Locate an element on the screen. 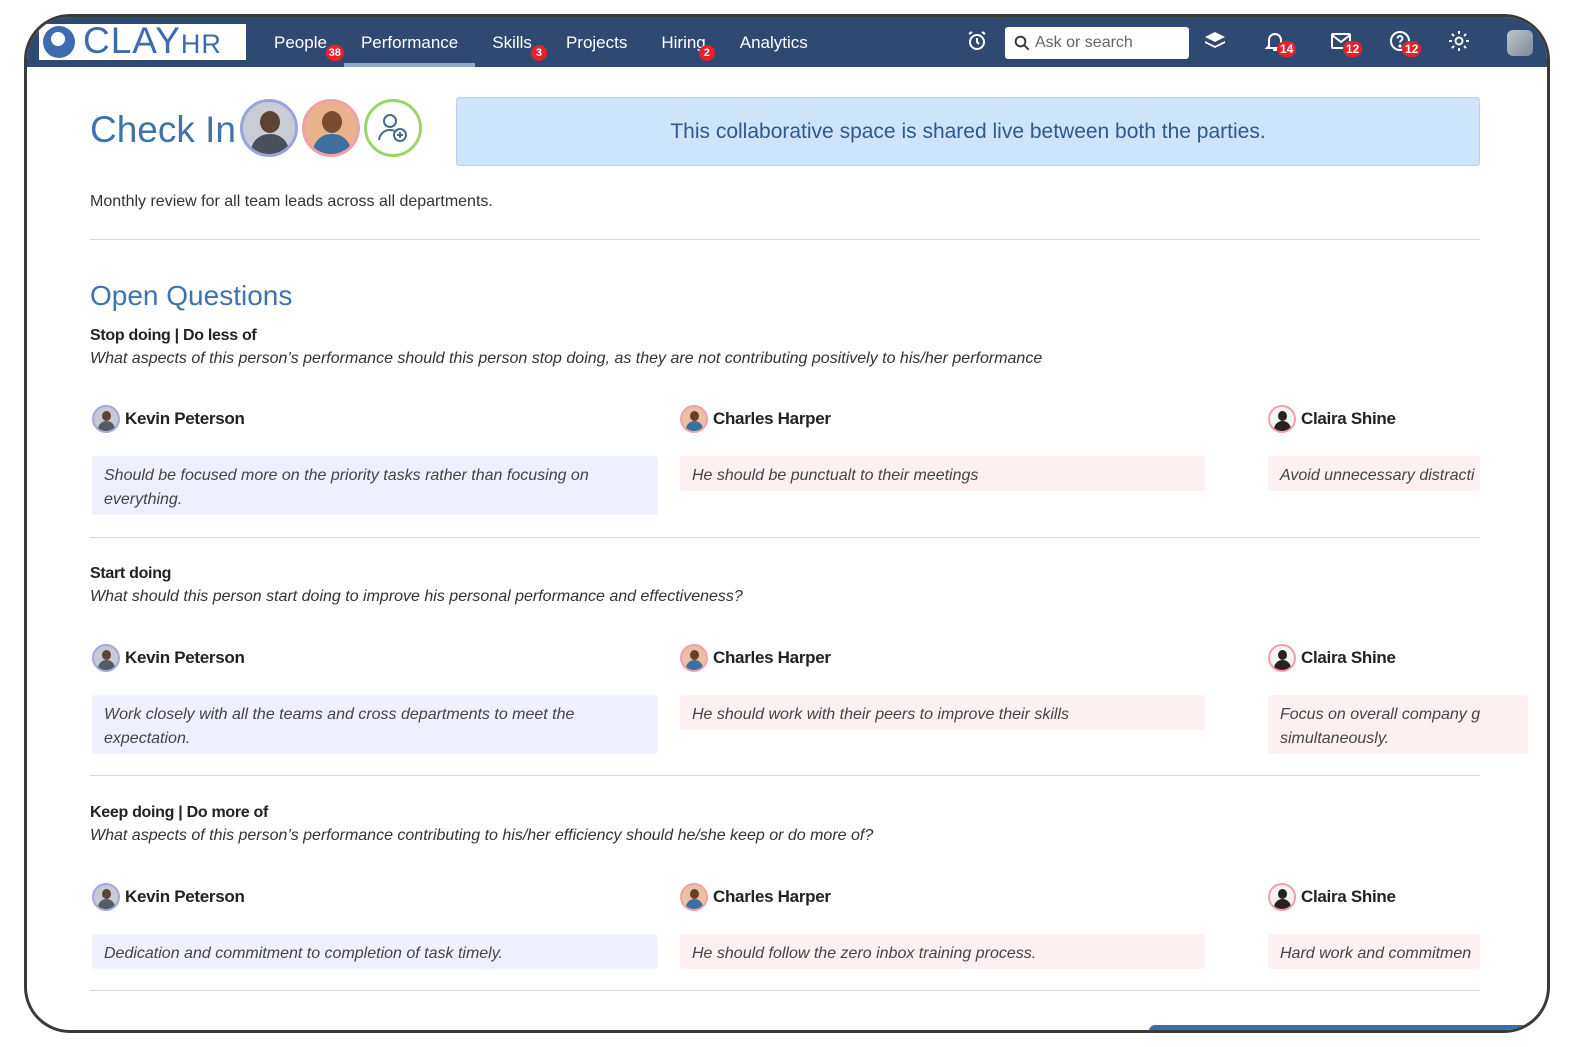  nav-performance-label: Performance is located at coordinates (409, 42).